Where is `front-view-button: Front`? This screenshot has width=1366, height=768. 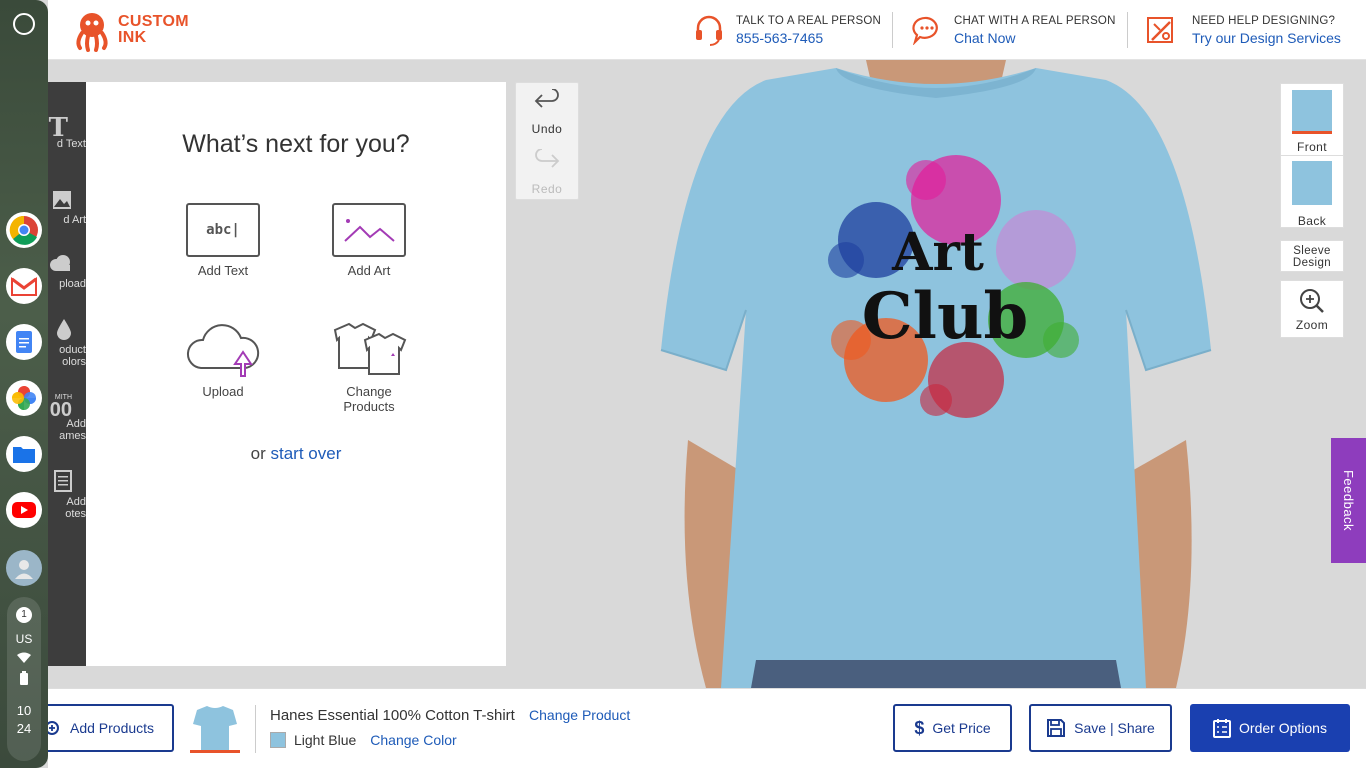
front-view-button: Front is located at coordinates (1312, 119).